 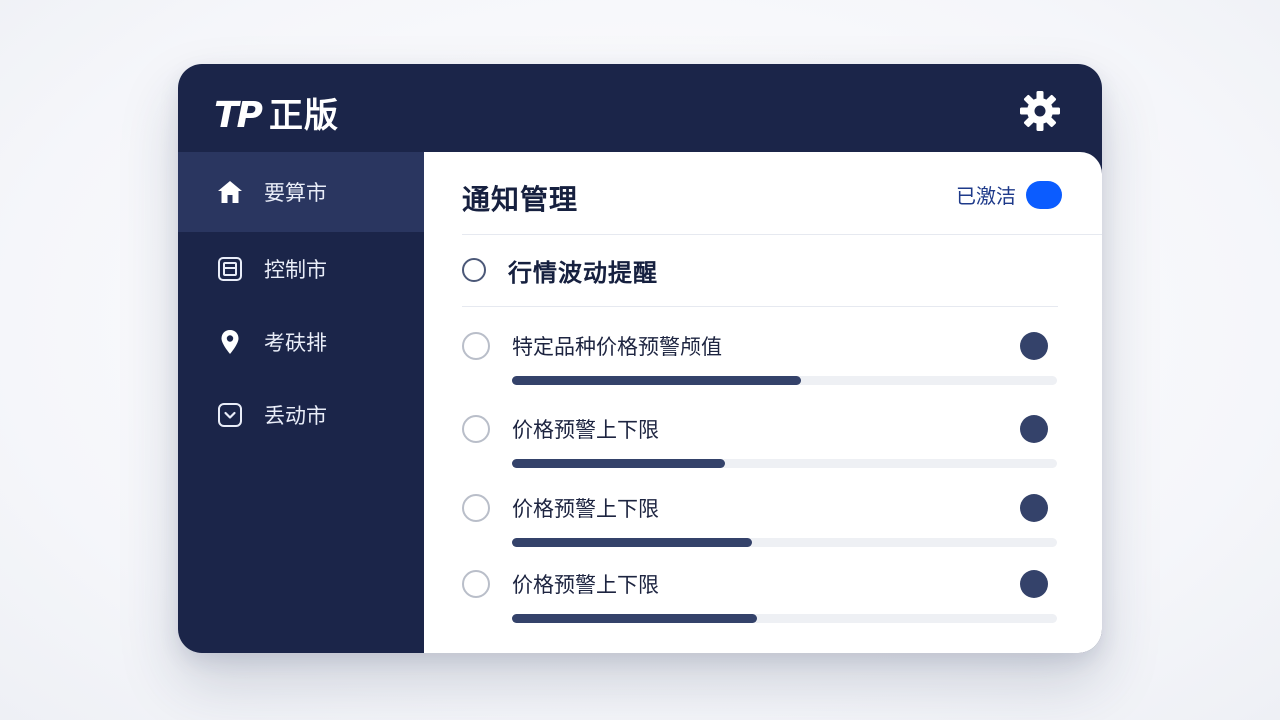 I want to click on group-divider, so click(x=760, y=306).